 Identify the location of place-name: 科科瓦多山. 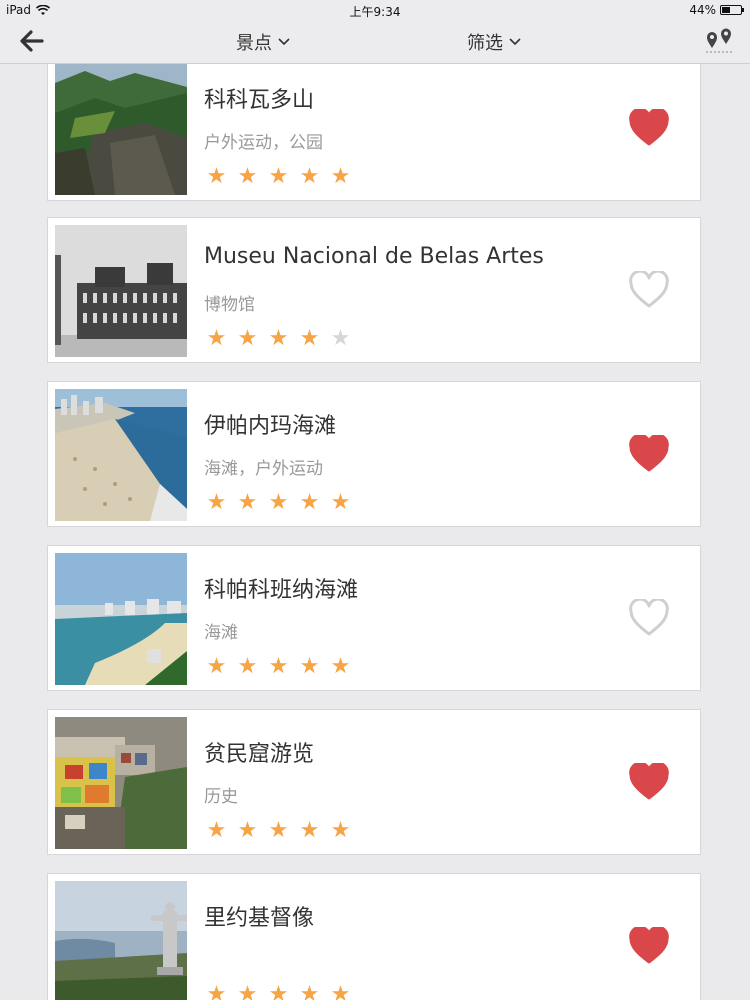
(259, 100).